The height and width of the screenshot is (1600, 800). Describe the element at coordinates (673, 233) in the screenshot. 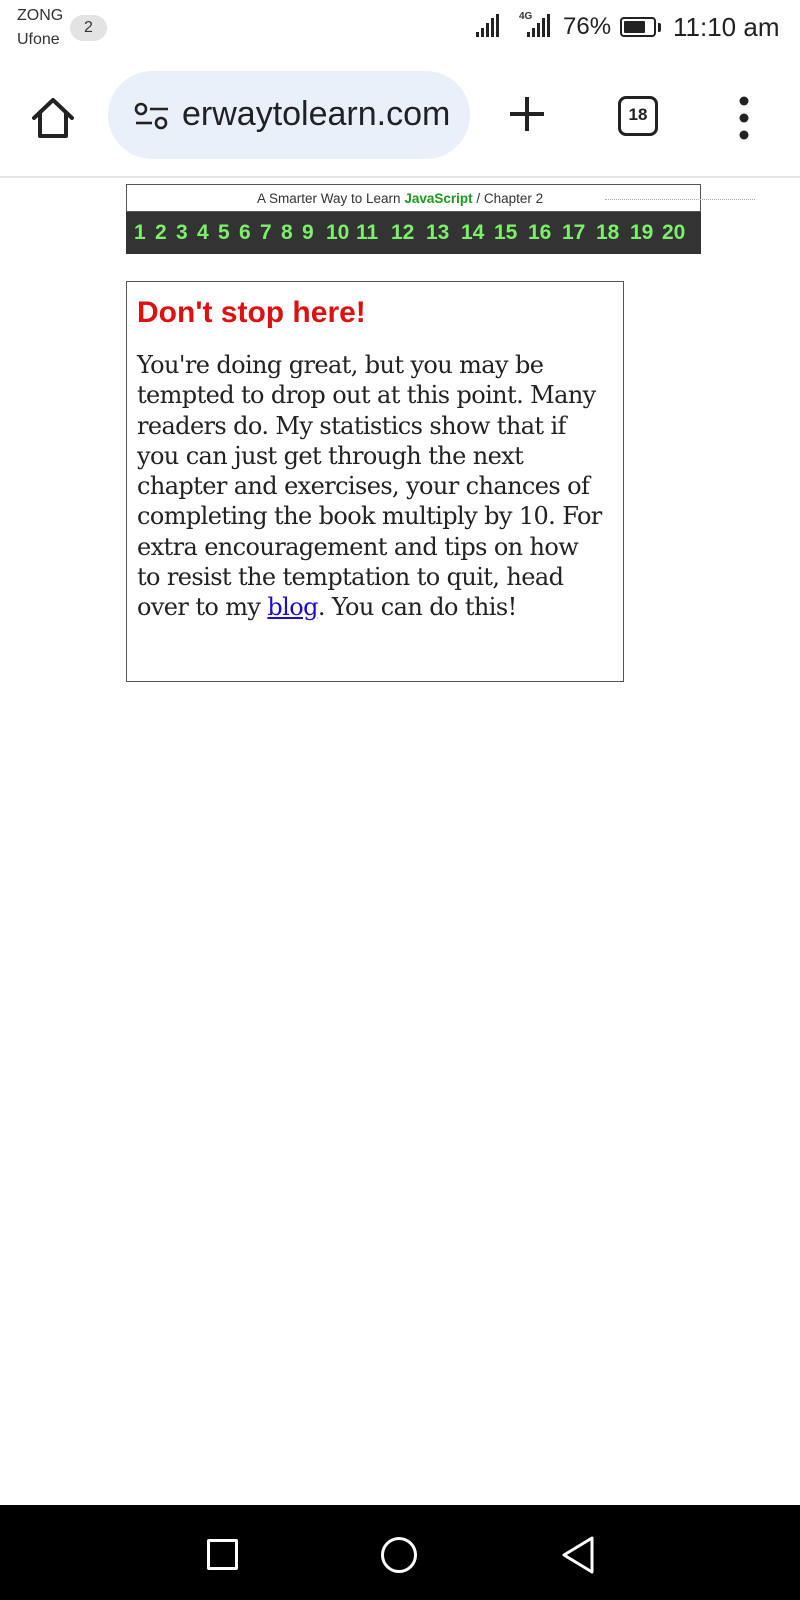

I see `chapter-link-20: 20` at that location.